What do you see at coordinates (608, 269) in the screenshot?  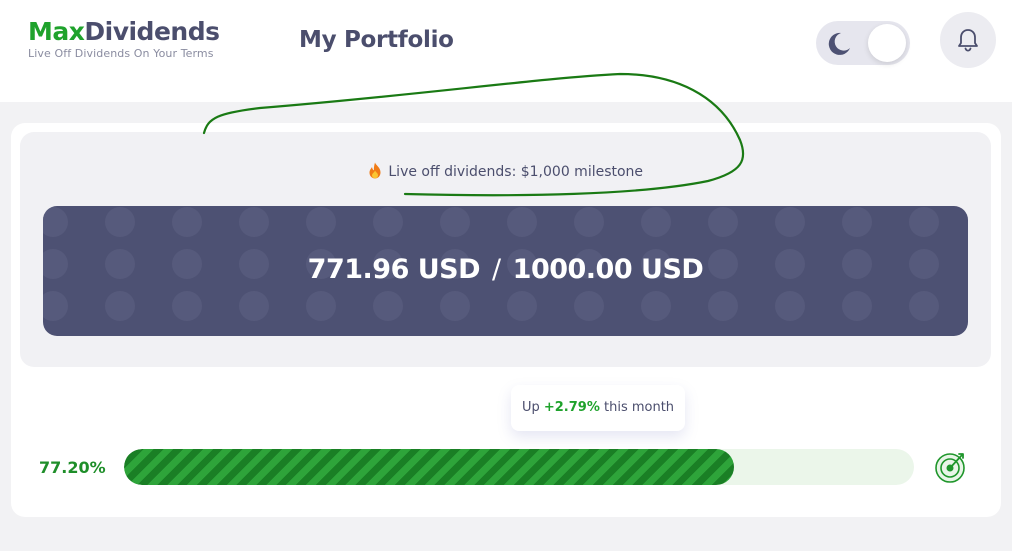 I see `target-amount: 1000.00 USD` at bounding box center [608, 269].